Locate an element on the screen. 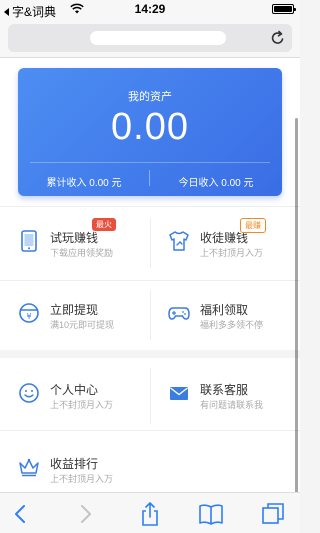 This screenshot has width=320, height=533. clock: 14:29 is located at coordinates (150, 9).